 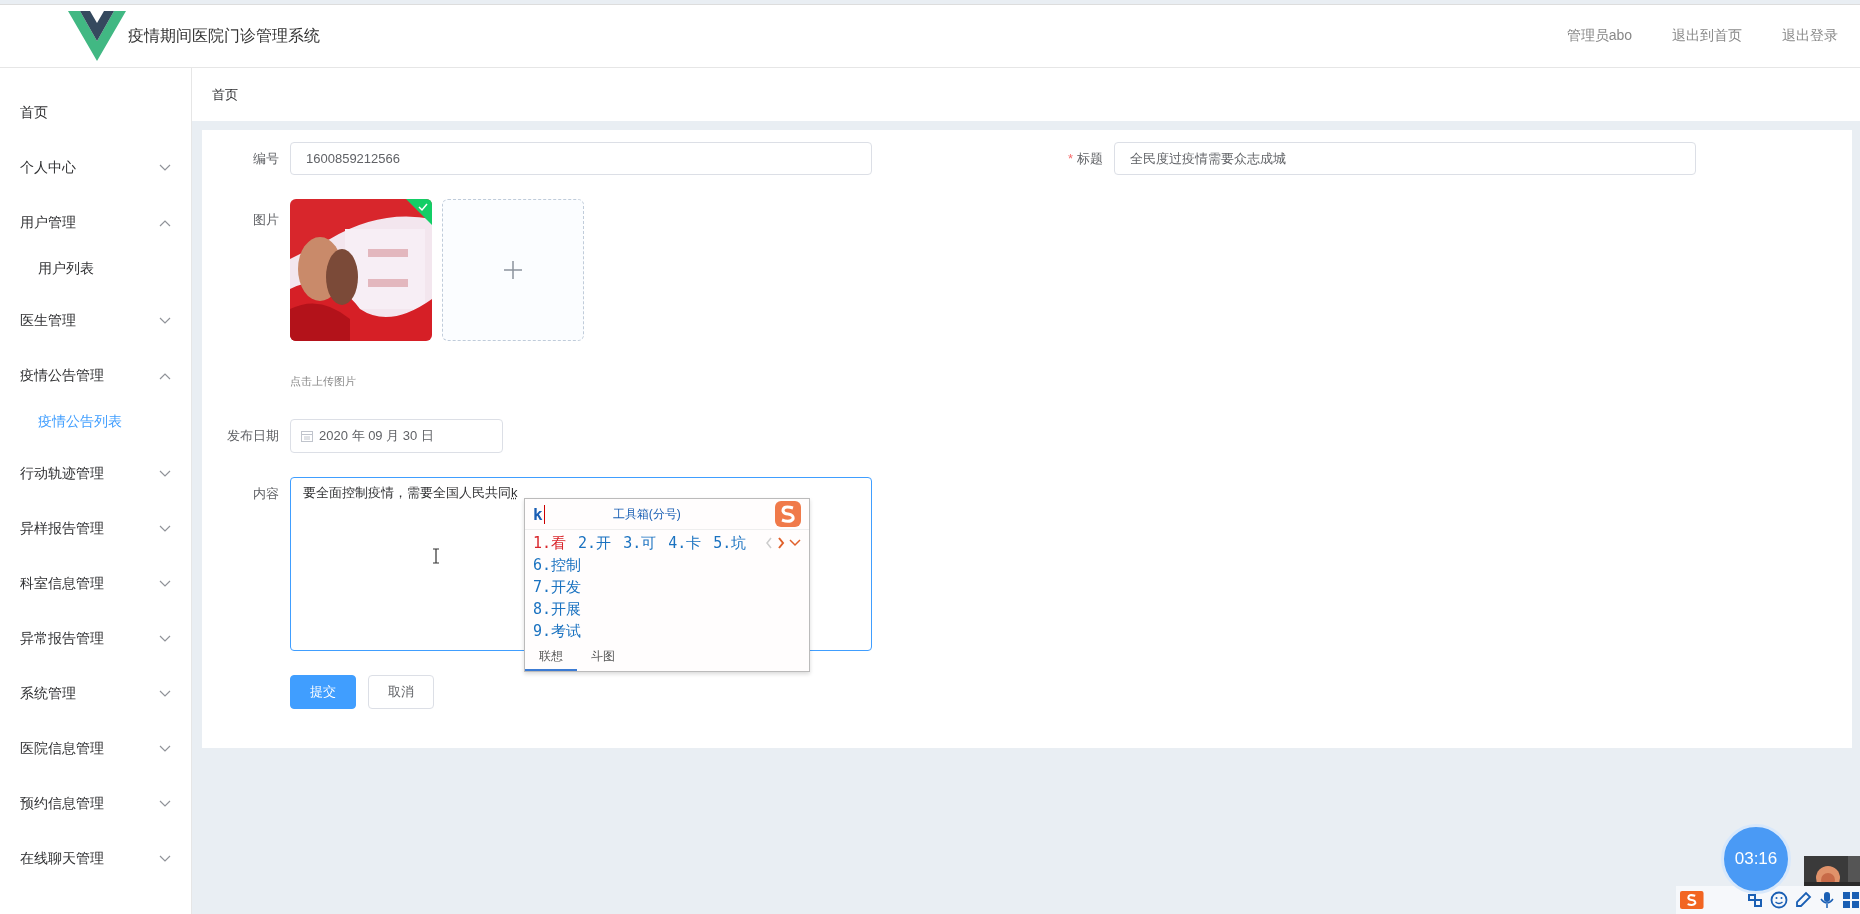 What do you see at coordinates (1810, 36) in the screenshot?
I see `header-link: 退出登录` at bounding box center [1810, 36].